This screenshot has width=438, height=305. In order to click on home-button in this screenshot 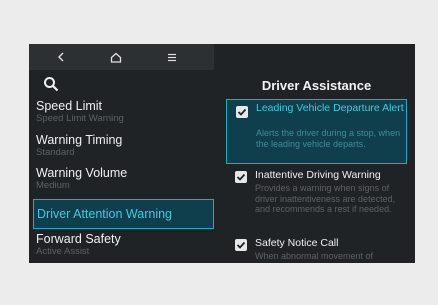, I will do `click(116, 57)`.